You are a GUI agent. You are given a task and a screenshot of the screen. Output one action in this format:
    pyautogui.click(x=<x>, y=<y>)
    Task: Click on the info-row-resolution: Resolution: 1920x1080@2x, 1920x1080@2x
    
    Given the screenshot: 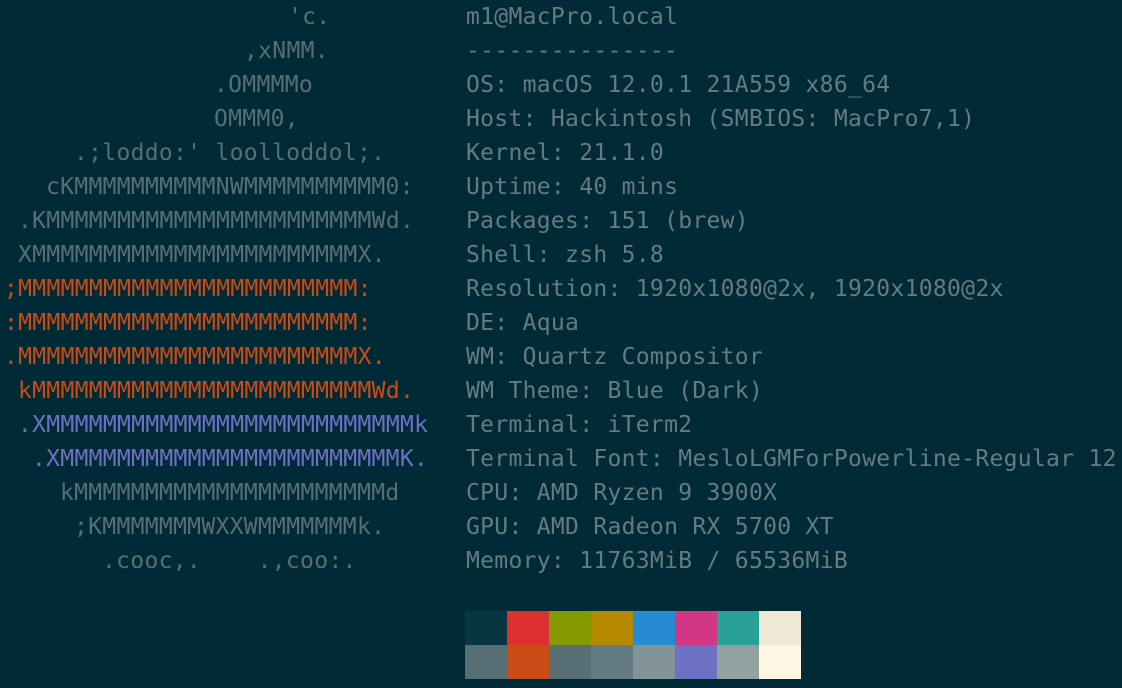 What is the action you would take?
    pyautogui.click(x=735, y=289)
    